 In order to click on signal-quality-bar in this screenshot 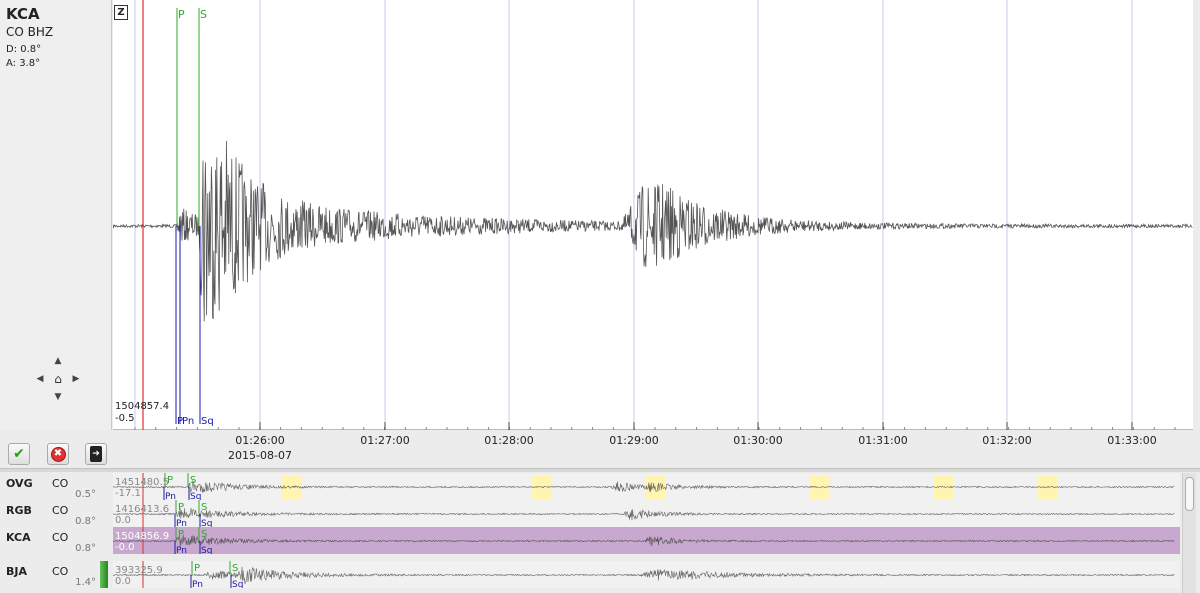, I will do `click(104, 574)`.